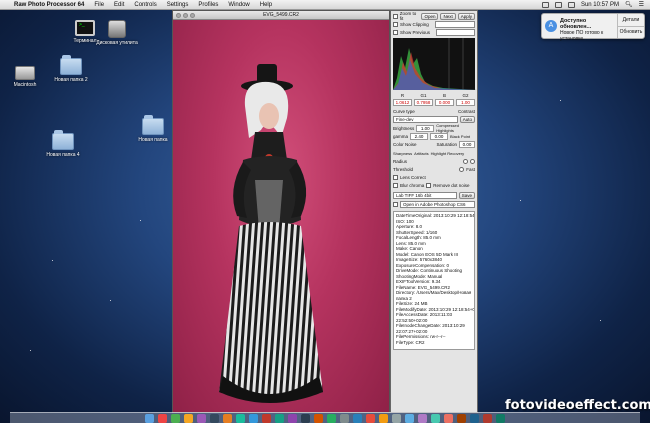 The width and height of the screenshot is (650, 423). Describe the element at coordinates (410, 342) in the screenshot. I see `exif-line: FileType: CR2` at that location.